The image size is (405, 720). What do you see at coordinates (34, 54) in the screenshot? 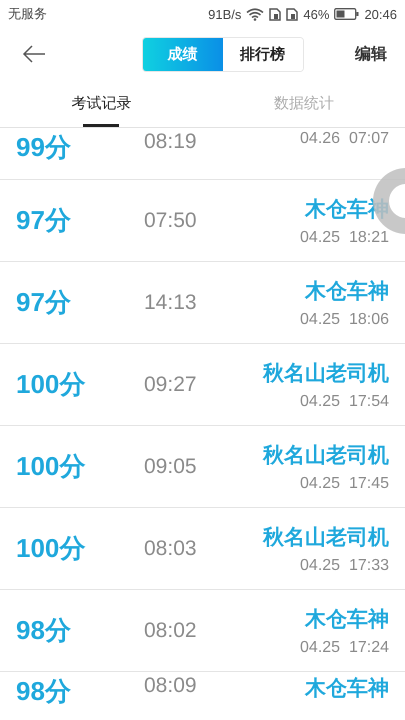
I see `back-arrow-icon` at bounding box center [34, 54].